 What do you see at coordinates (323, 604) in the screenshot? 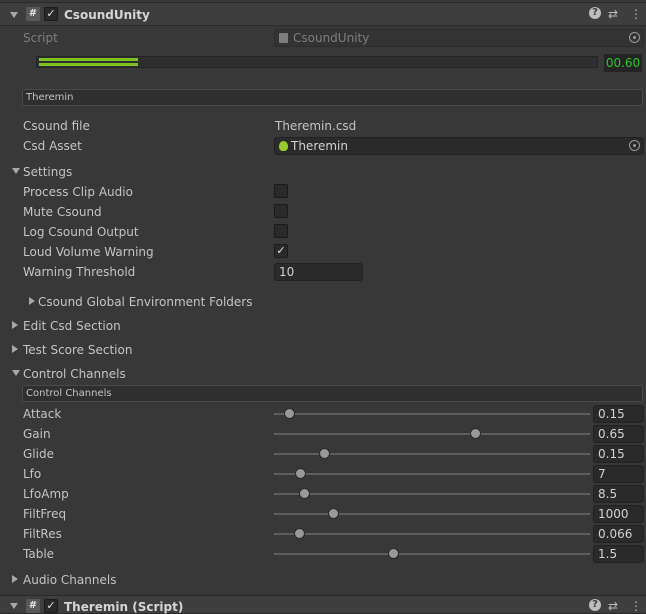
I see `theremin-component-header: # ✓ Theremin (Script) ? ⇄ ⋮` at bounding box center [323, 604].